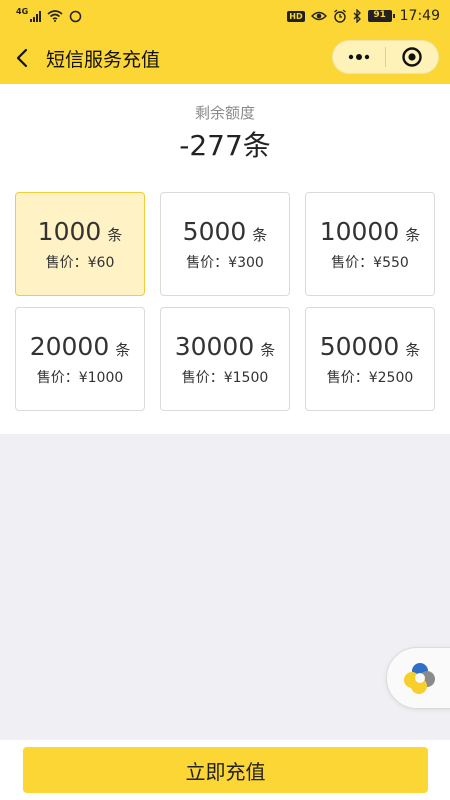 This screenshot has width=450, height=800. I want to click on package-card: 10000 条 售价：¥550, so click(370, 244).